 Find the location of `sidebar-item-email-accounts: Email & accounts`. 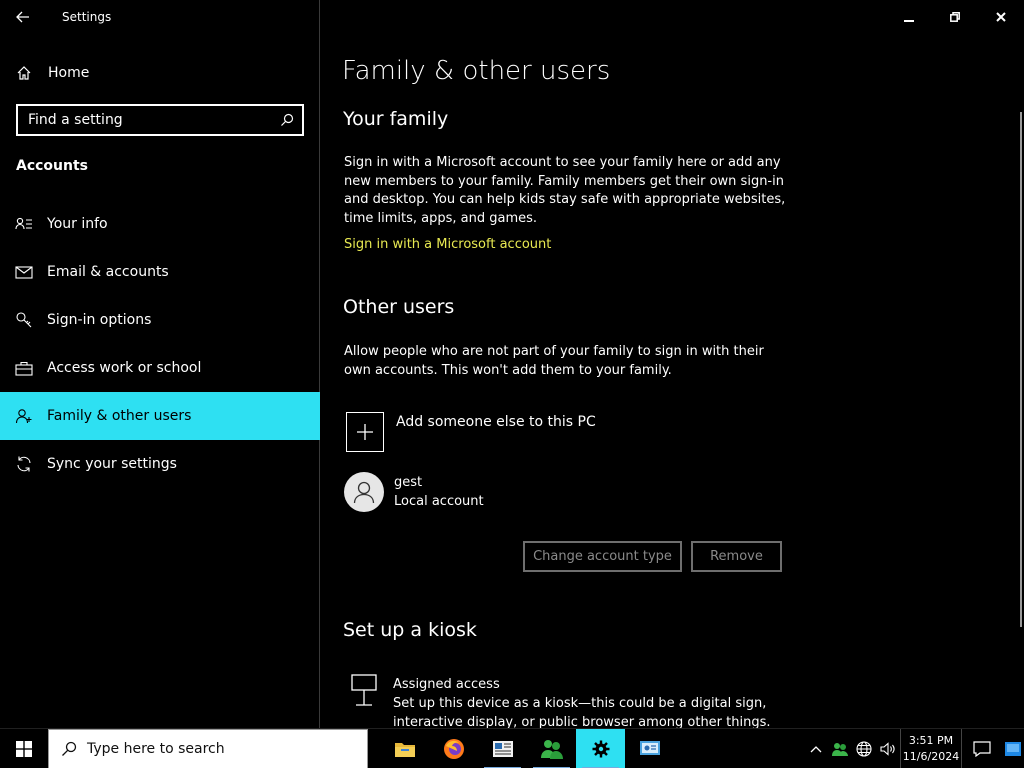

sidebar-item-email-accounts: Email & accounts is located at coordinates (160, 272).